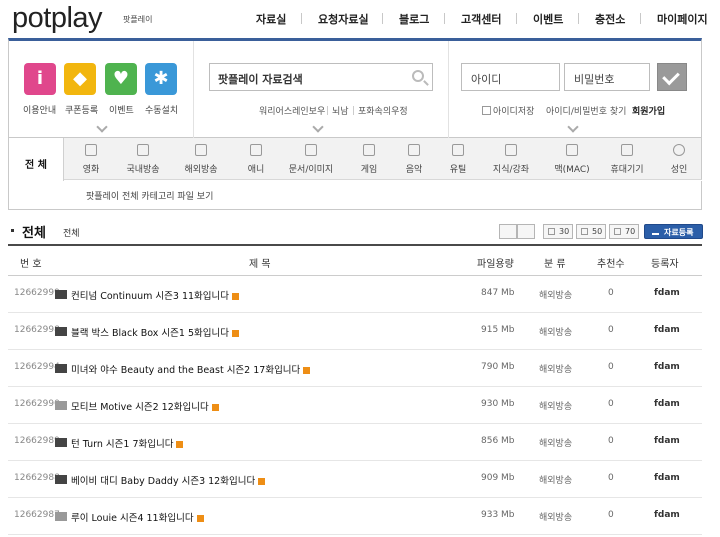 The image size is (720, 537). I want to click on page-size-70-button: 70, so click(624, 231).